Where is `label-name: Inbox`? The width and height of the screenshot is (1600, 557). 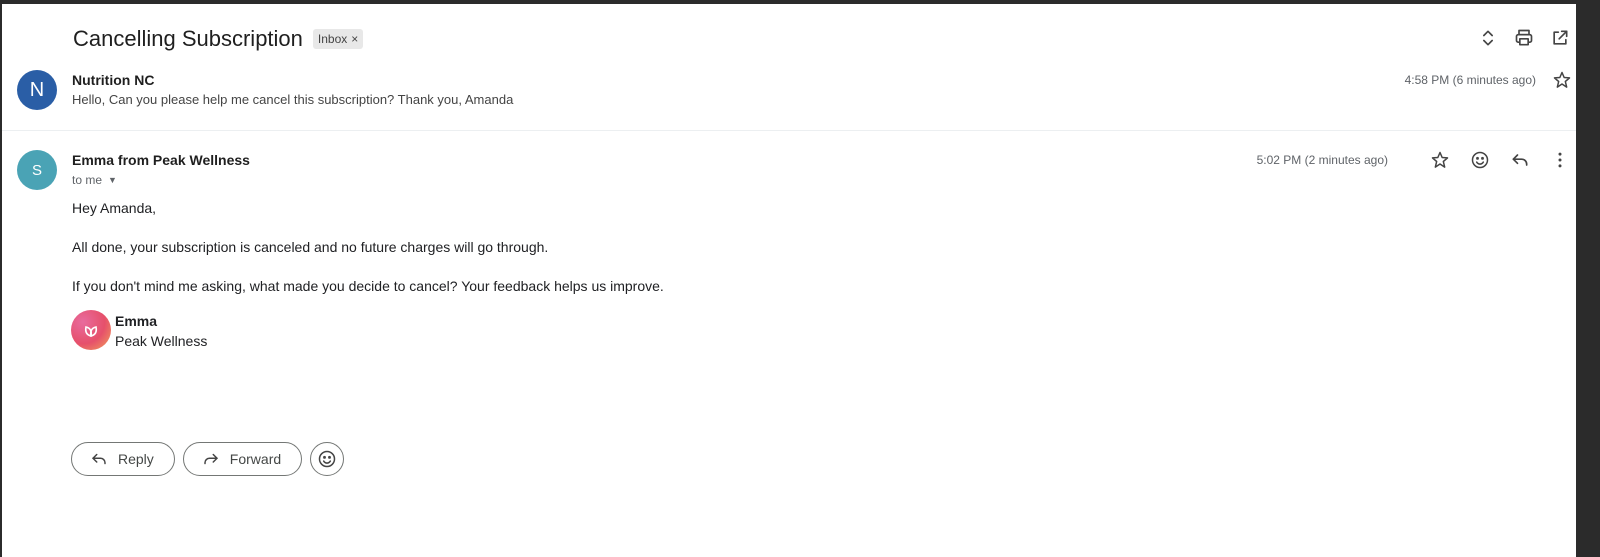
label-name: Inbox is located at coordinates (332, 39).